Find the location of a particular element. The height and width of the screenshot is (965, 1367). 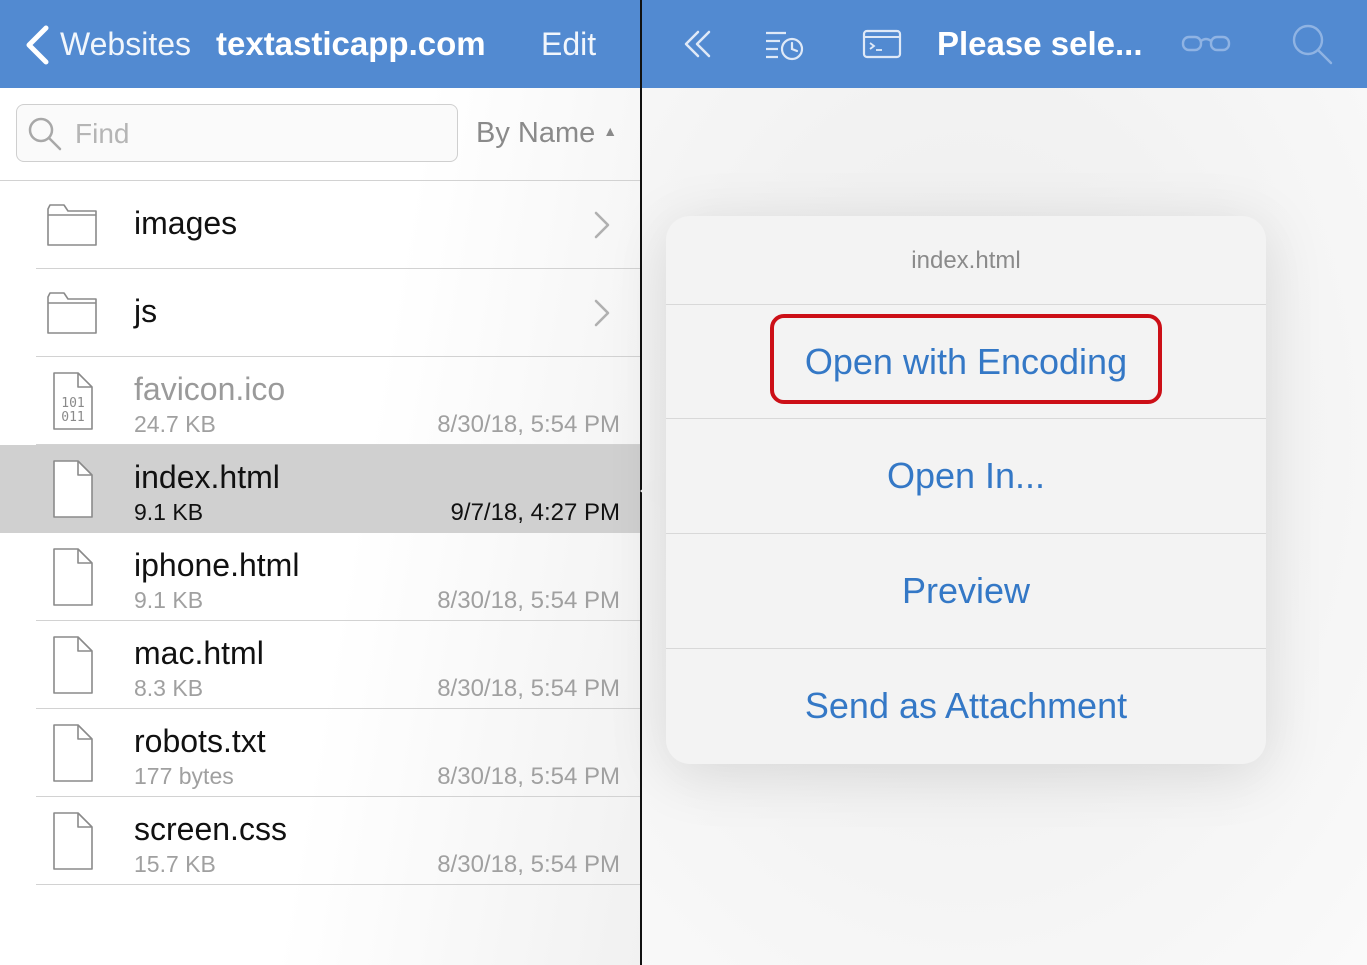

file-name: js is located at coordinates (146, 311).